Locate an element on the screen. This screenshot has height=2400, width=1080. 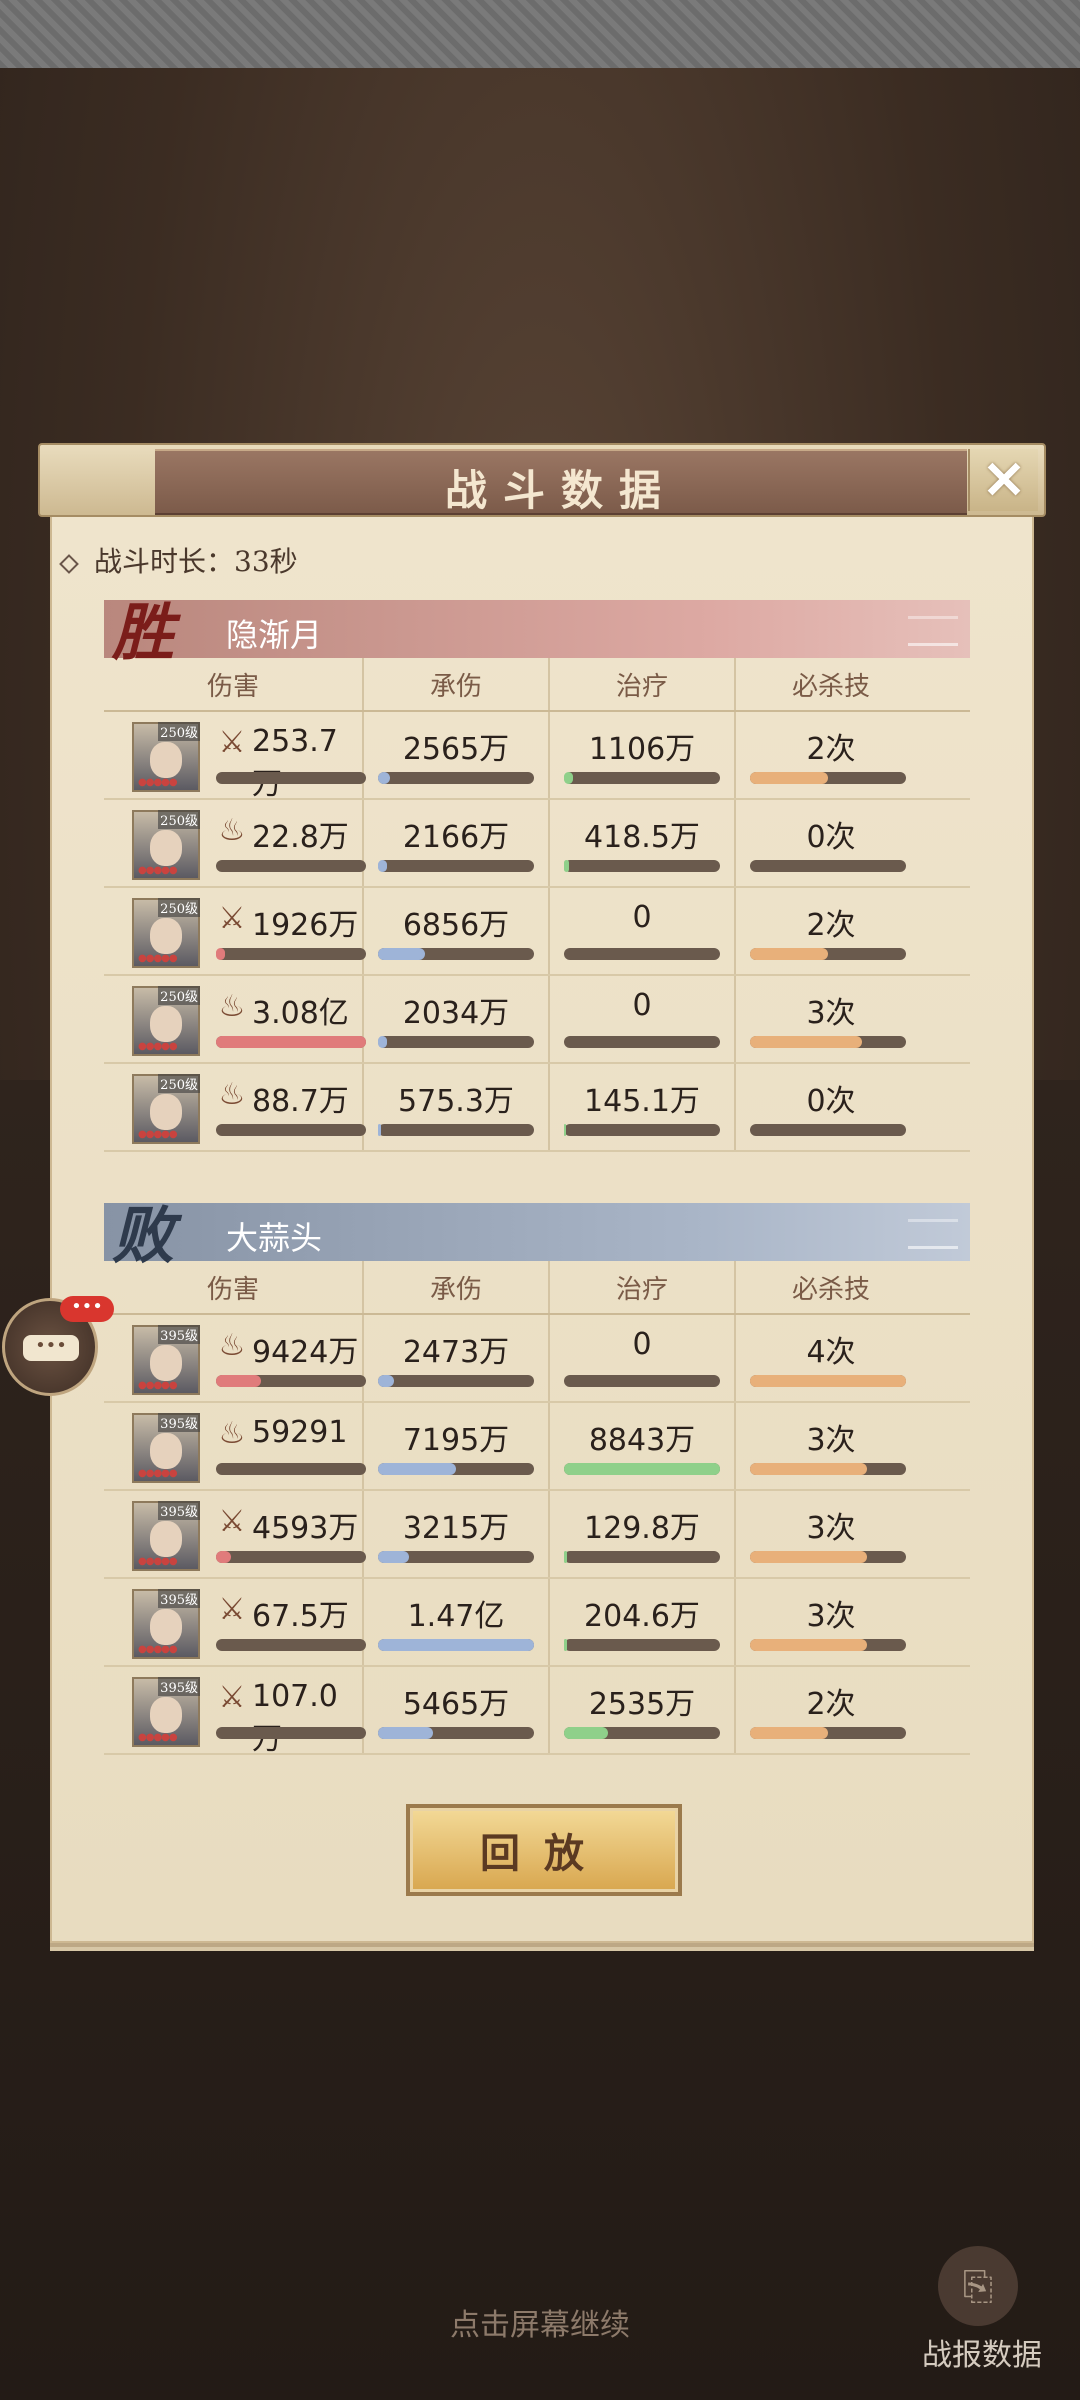
battle-duration-text: 战斗时长：33秒 is located at coordinates (196, 561).